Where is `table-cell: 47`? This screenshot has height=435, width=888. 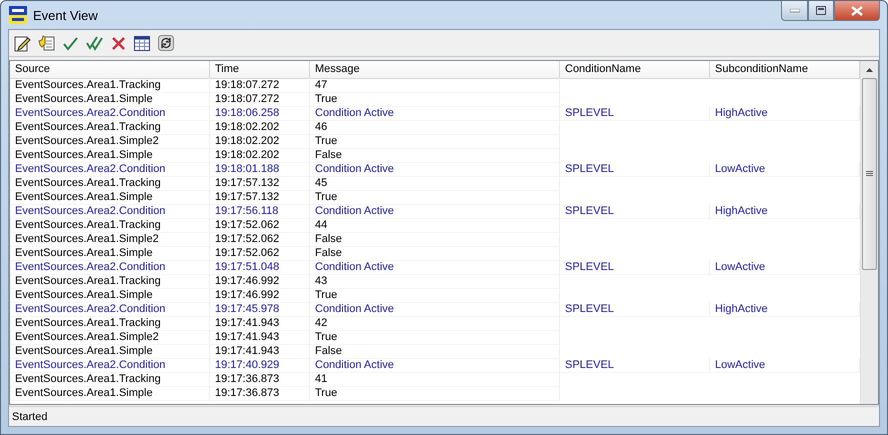 table-cell: 47 is located at coordinates (435, 85).